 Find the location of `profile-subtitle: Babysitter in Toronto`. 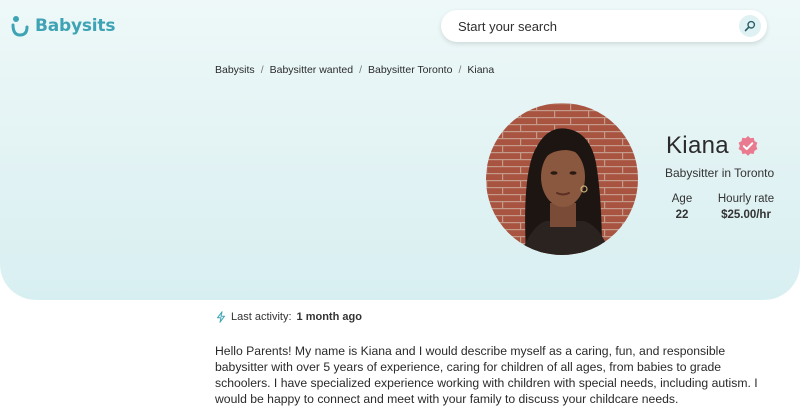

profile-subtitle: Babysitter in Toronto is located at coordinates (720, 173).